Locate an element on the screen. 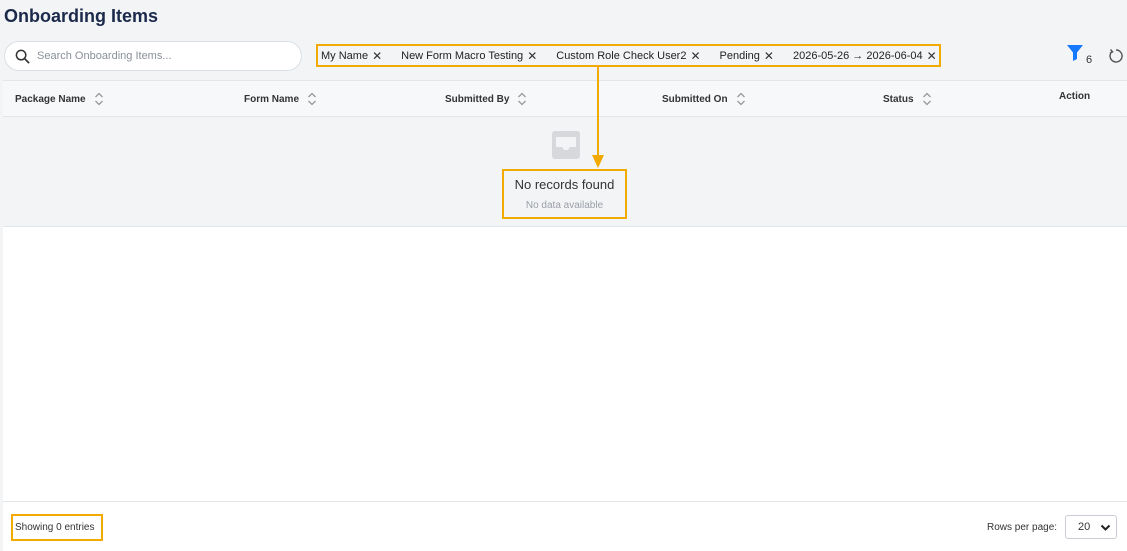 The width and height of the screenshot is (1127, 551). filter-icon is located at coordinates (1075, 53).